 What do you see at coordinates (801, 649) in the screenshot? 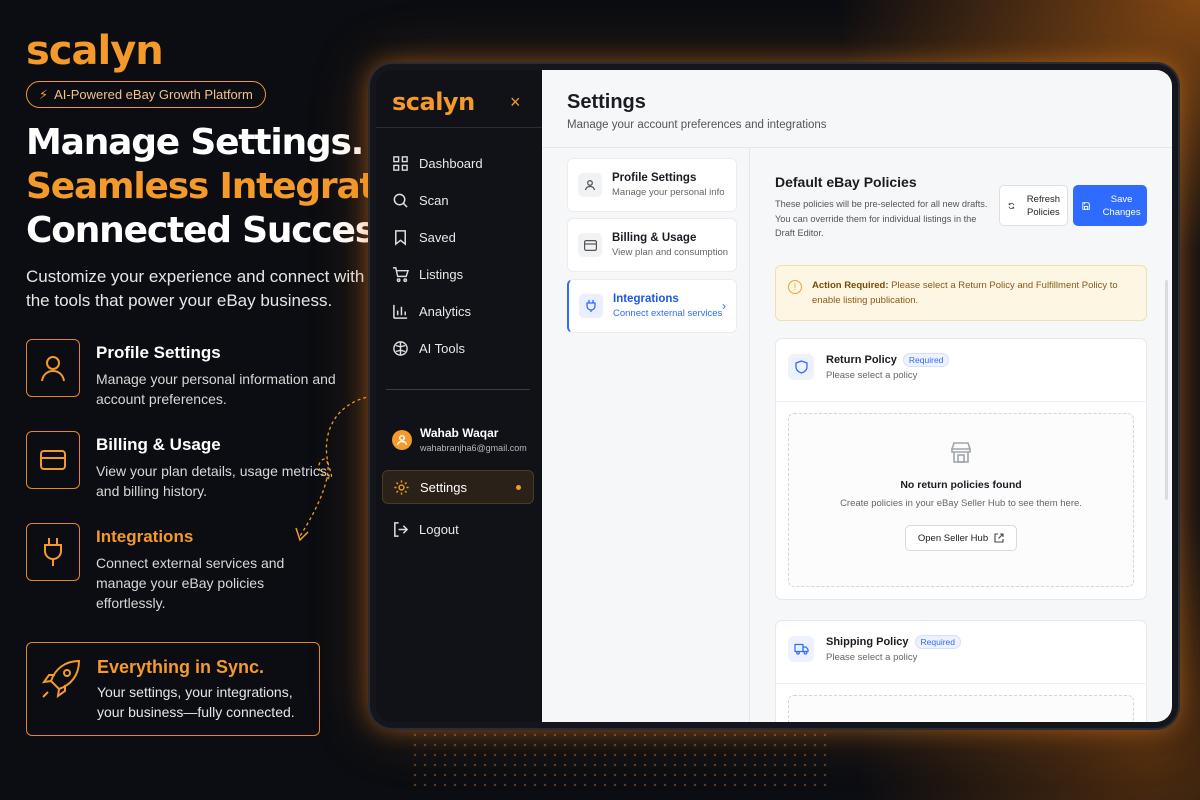
I see `truck-icon` at bounding box center [801, 649].